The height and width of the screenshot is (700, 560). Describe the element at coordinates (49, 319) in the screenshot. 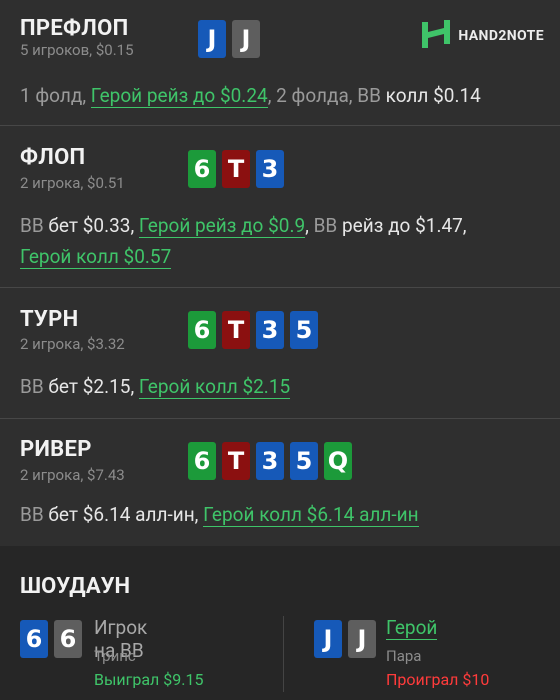

I see `street-title: ТУРН` at that location.